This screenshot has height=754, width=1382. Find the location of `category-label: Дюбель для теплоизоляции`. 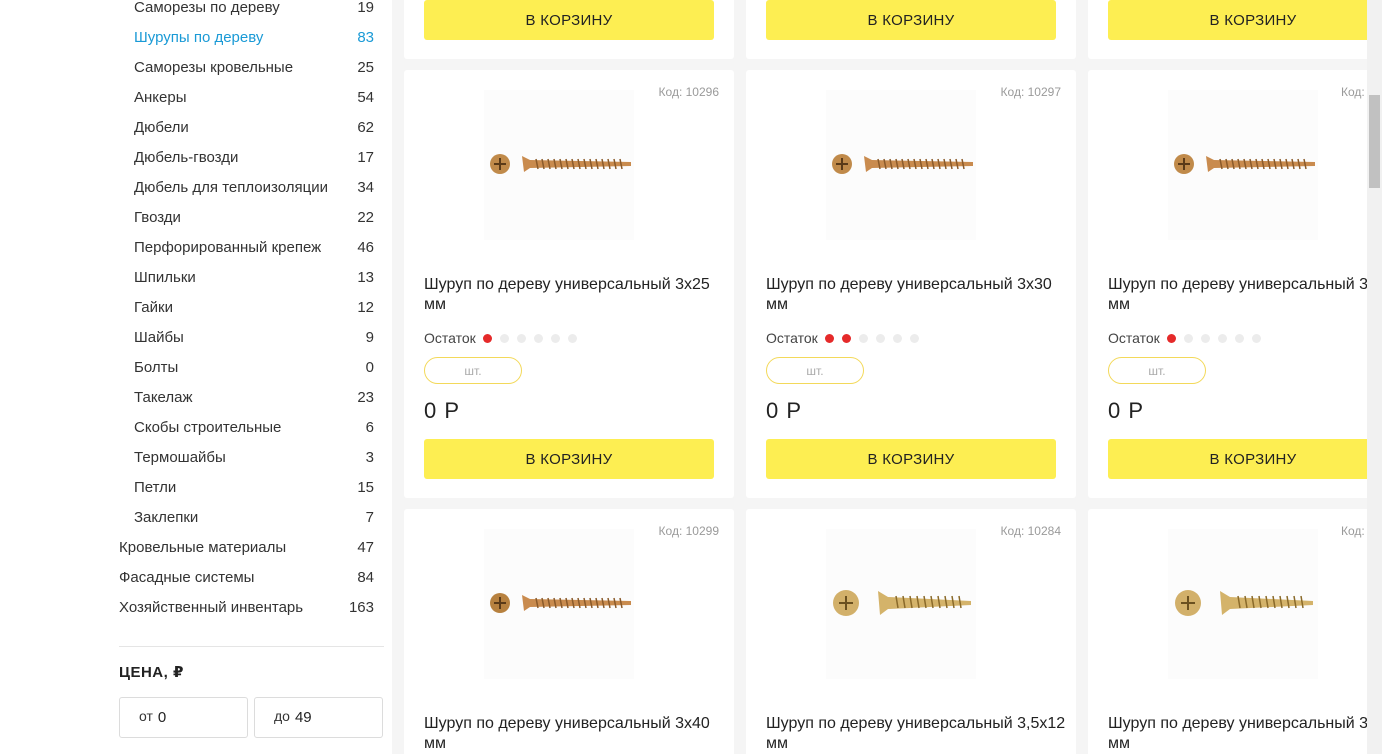

category-label: Дюбель для теплоизоляции is located at coordinates (231, 187).